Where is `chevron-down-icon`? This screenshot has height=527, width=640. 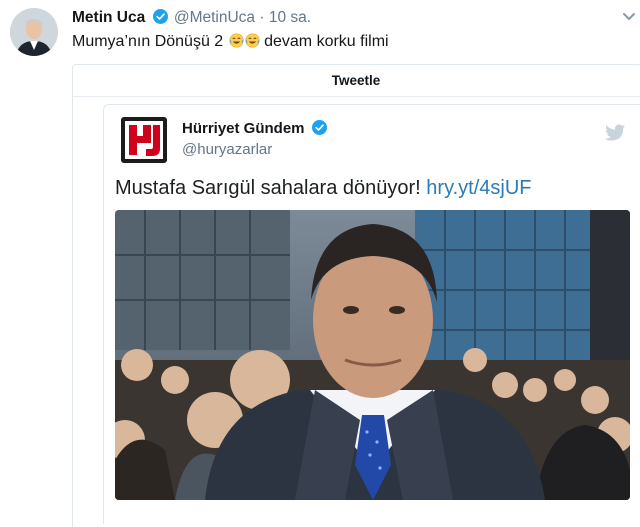
chevron-down-icon is located at coordinates (629, 17).